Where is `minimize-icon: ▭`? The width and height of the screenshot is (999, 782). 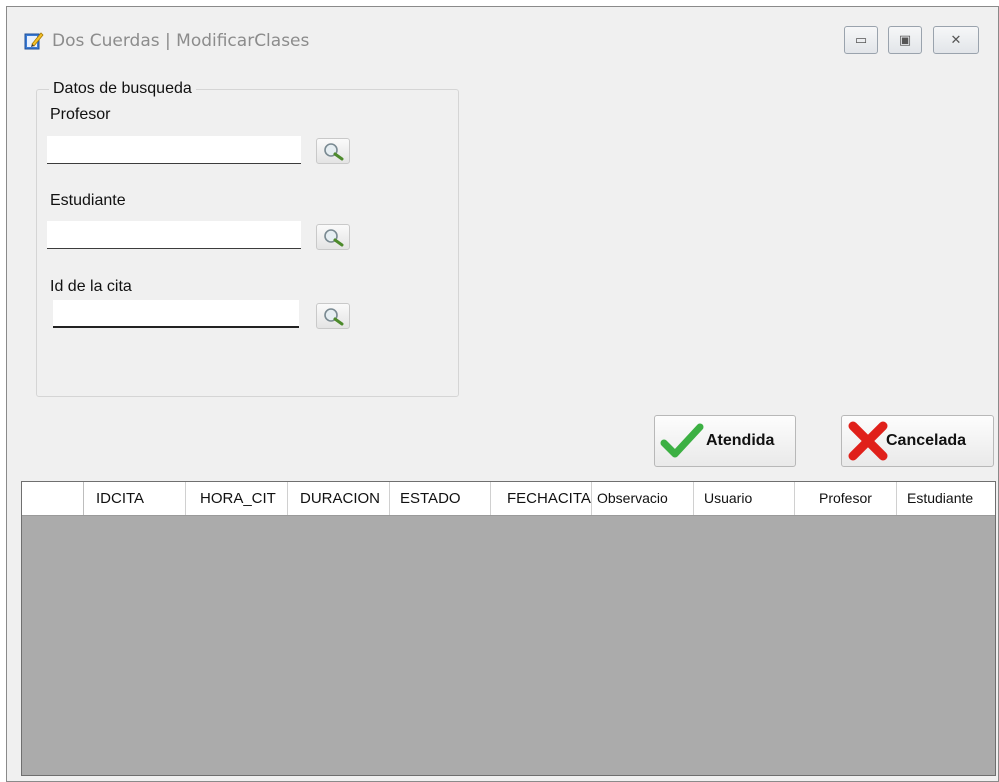 minimize-icon: ▭ is located at coordinates (861, 40).